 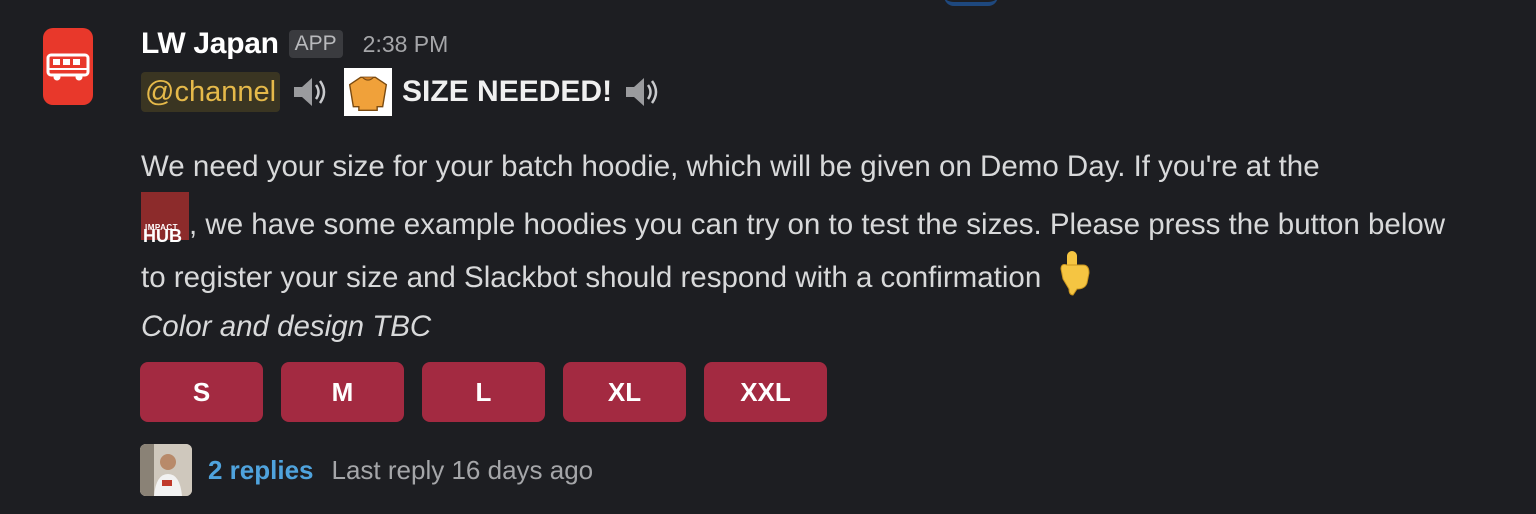 I want to click on user-avatar, so click(x=166, y=470).